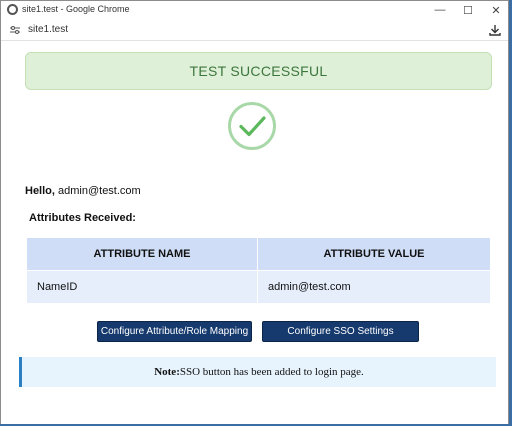  I want to click on close-button: ✕, so click(496, 10).